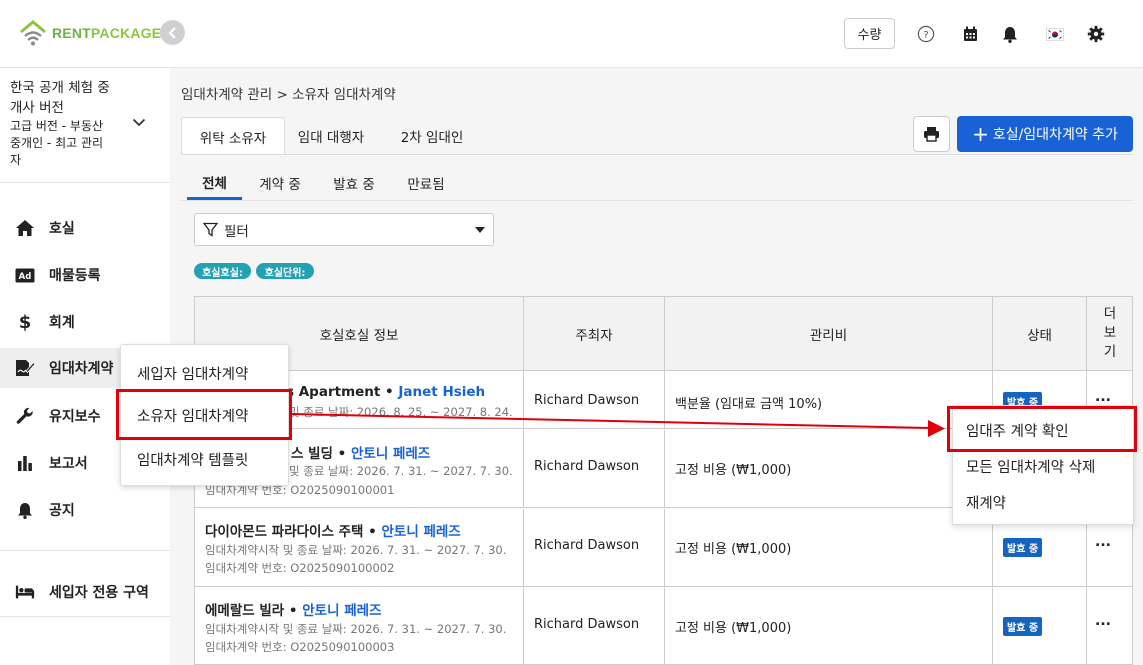 Image resolution: width=1143 pixels, height=665 pixels. I want to click on tab-secondary-landlord: 2차 임대인, so click(432, 136).